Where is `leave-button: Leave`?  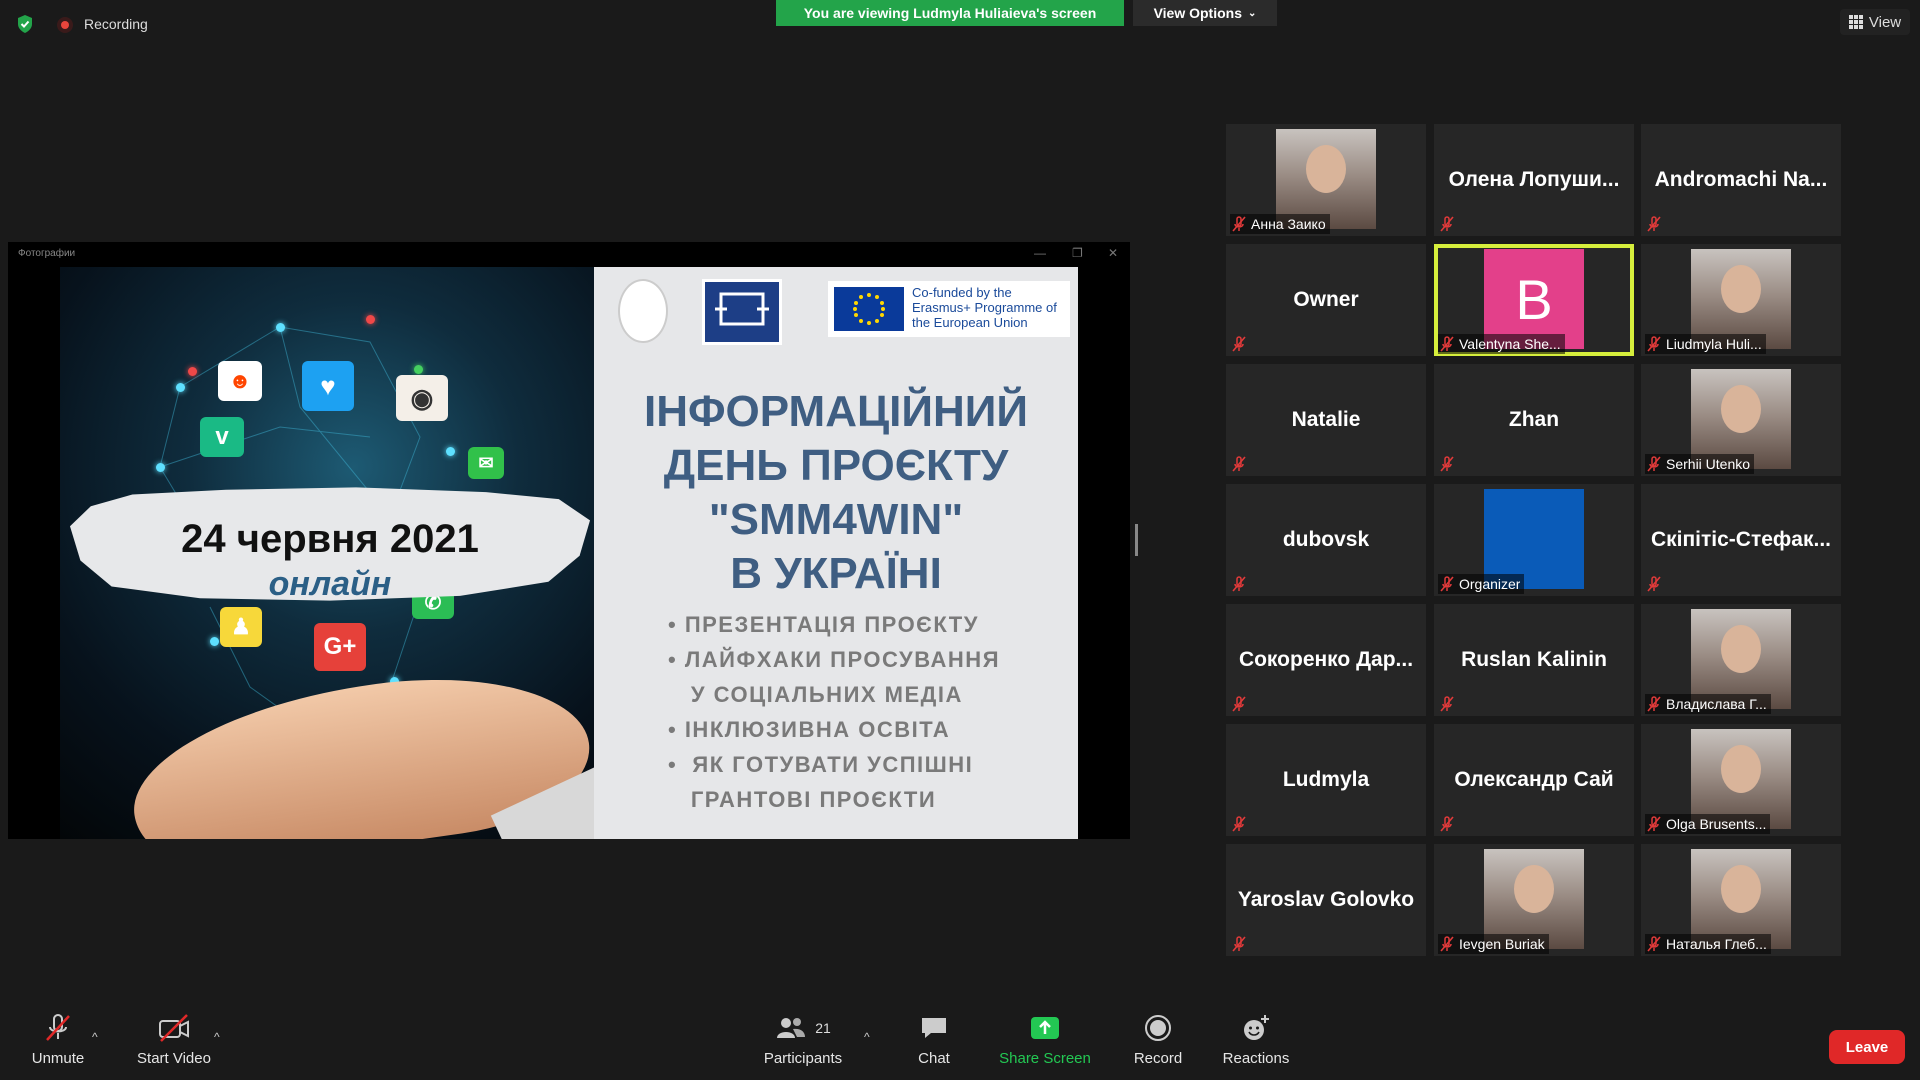
leave-button: Leave is located at coordinates (1867, 1047).